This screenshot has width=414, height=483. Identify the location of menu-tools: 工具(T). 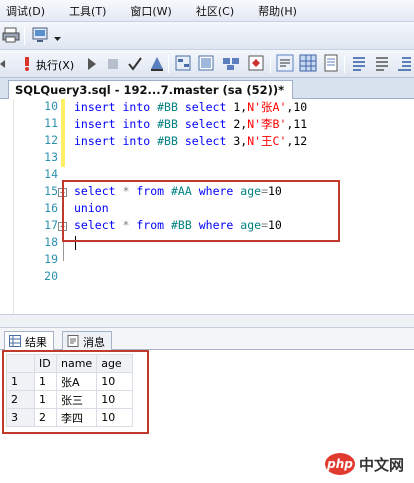
(85, 11).